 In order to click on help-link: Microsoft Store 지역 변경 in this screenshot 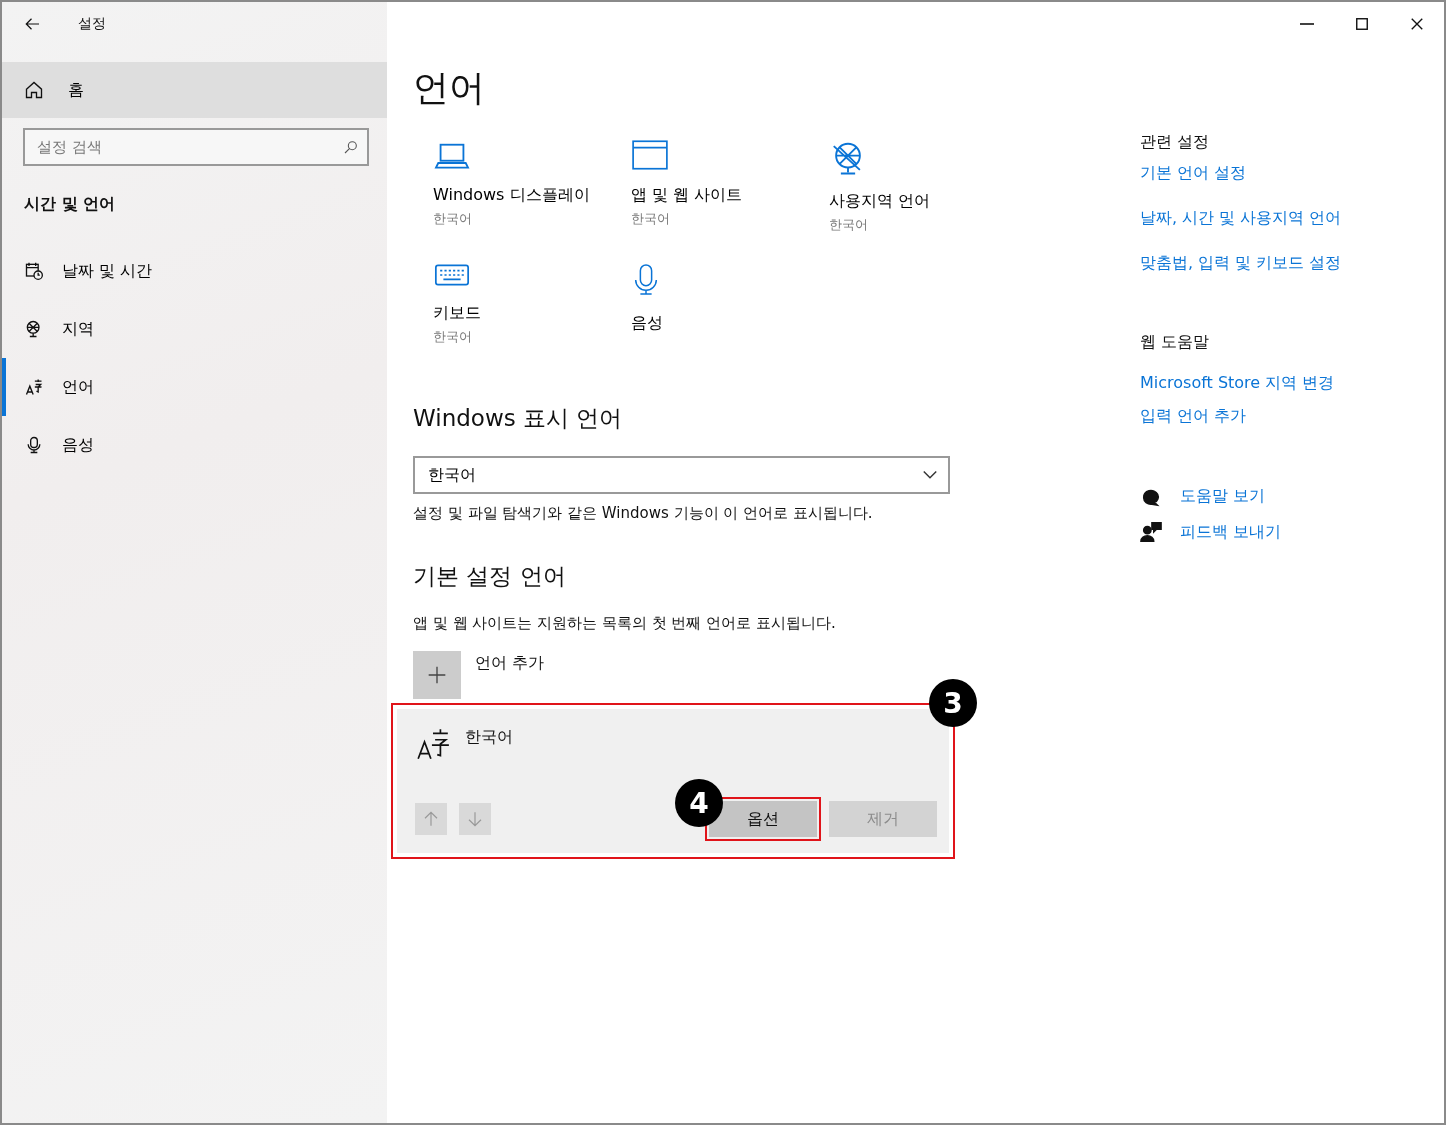, I will do `click(1241, 383)`.